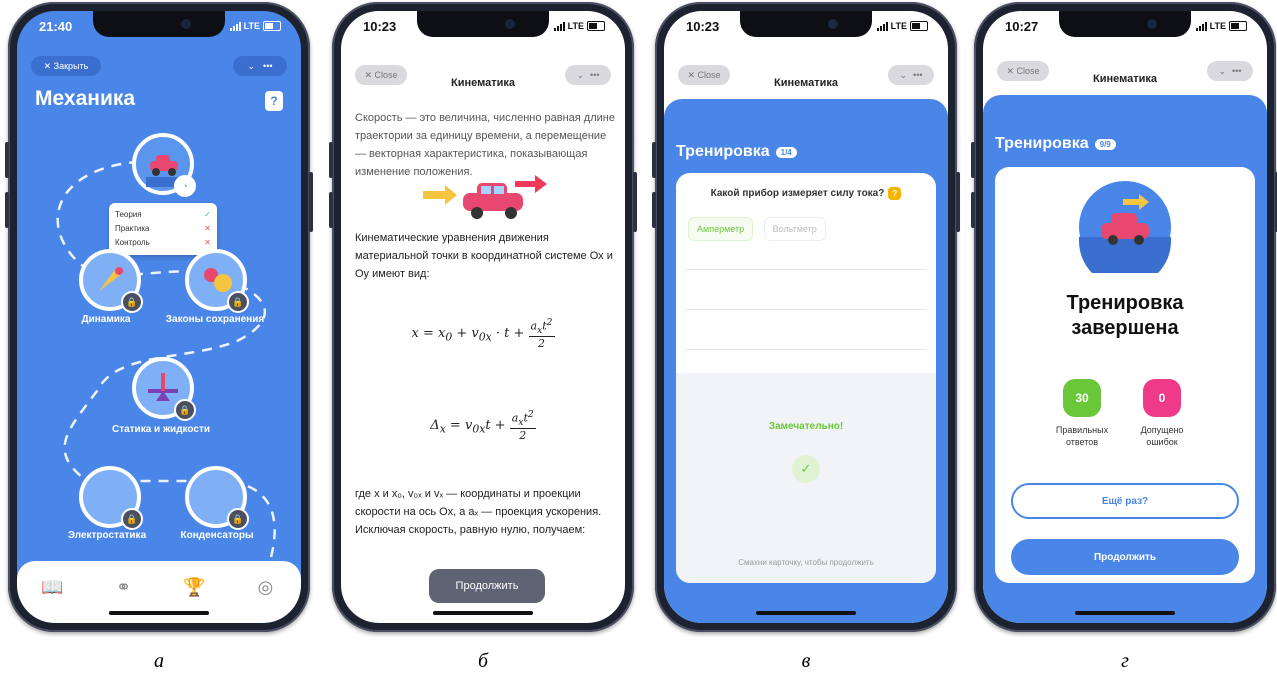 The image size is (1277, 676). I want to click on formula-displacement: Δx = v0xt + axt2 2, so click(483, 425).